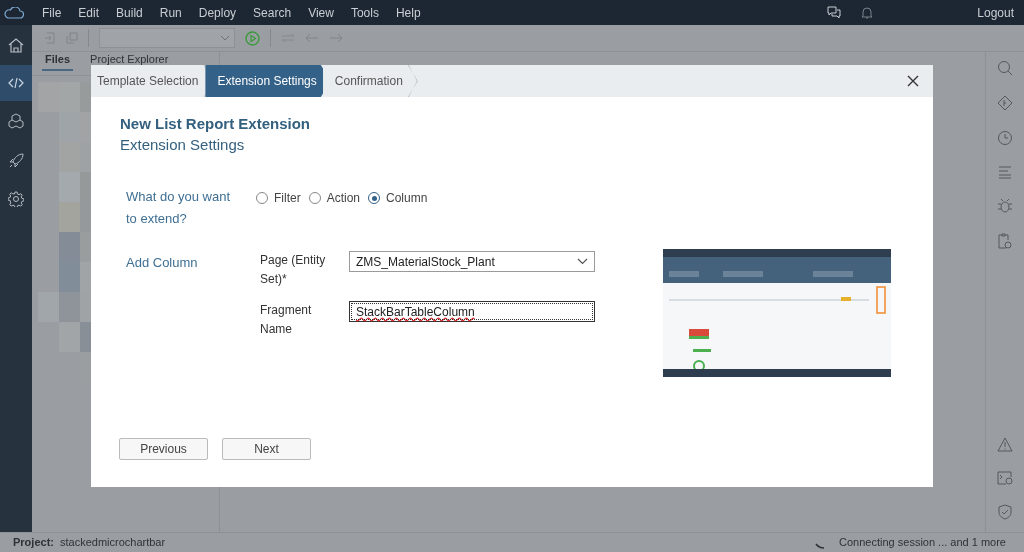 This screenshot has width=1024, height=552. What do you see at coordinates (995, 12) in the screenshot?
I see `logout-link: Logout` at bounding box center [995, 12].